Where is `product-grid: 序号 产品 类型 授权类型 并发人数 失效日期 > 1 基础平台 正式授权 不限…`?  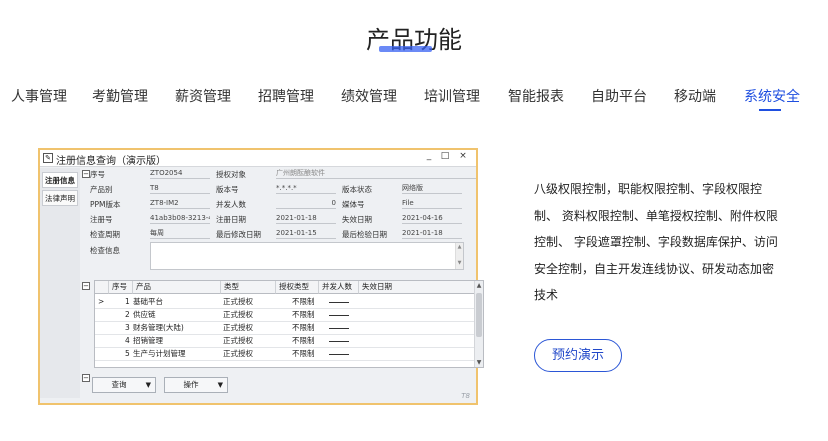
product-grid: 序号 产品 类型 授权类型 并发人数 失效日期 > 1 基础平台 正式授权 不限… is located at coordinates (289, 324).